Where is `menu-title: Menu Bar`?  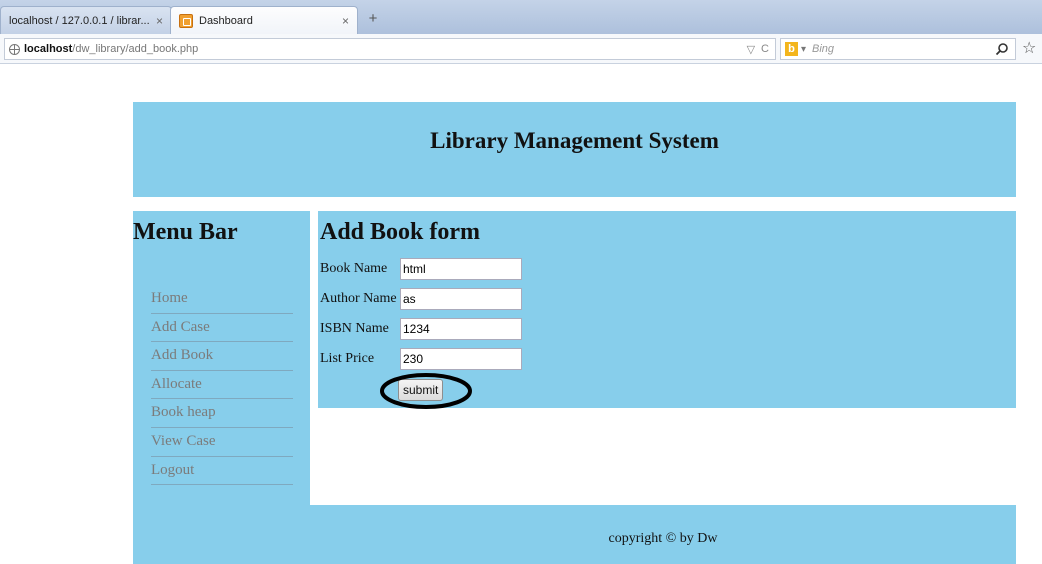 menu-title: Menu Bar is located at coordinates (185, 232).